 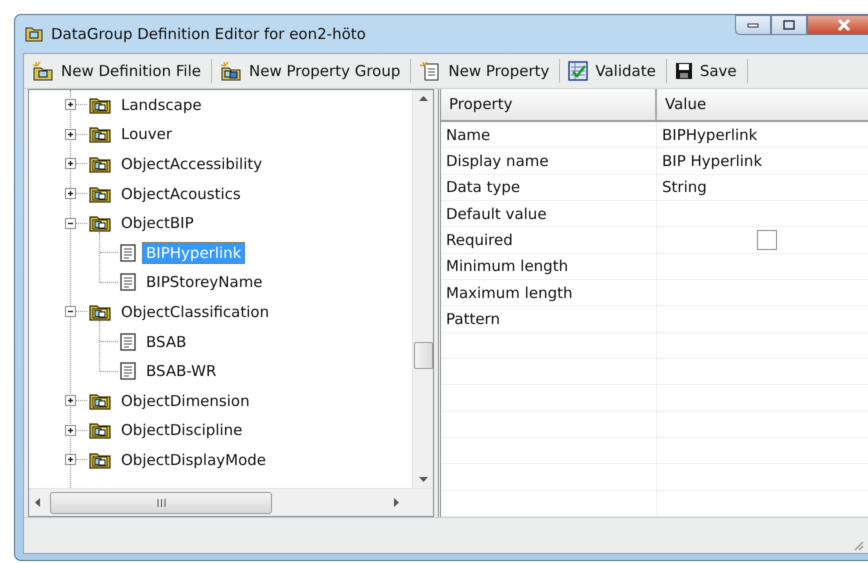 What do you see at coordinates (549, 135) in the screenshot?
I see `property-cell: Name` at bounding box center [549, 135].